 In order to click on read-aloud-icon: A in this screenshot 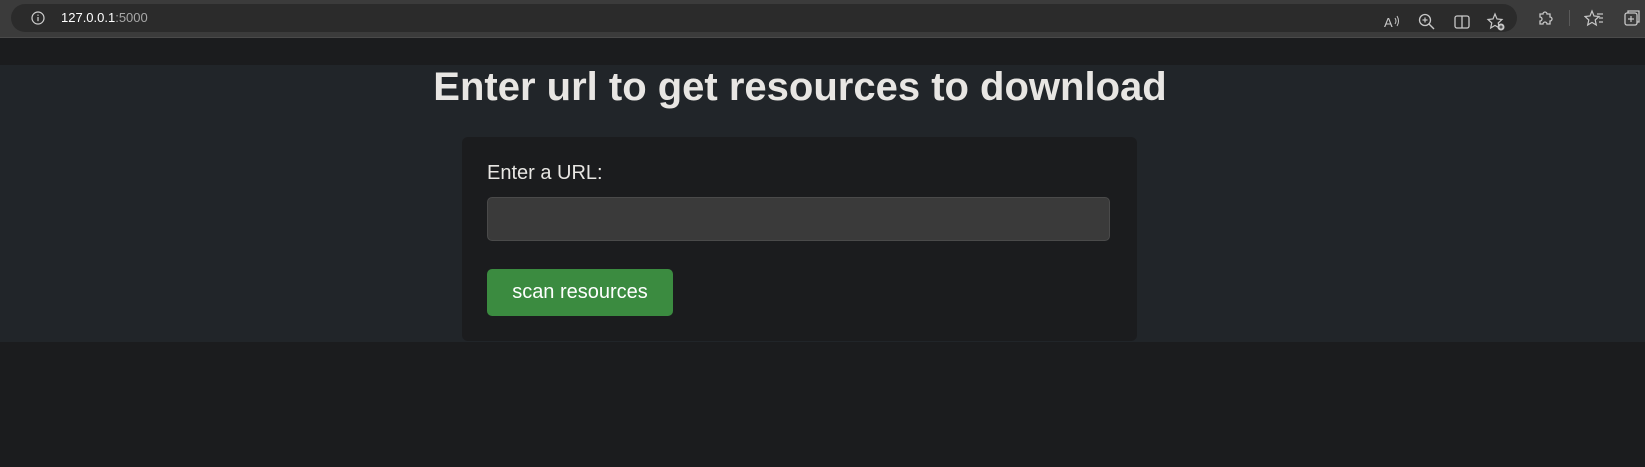, I will do `click(1392, 22)`.